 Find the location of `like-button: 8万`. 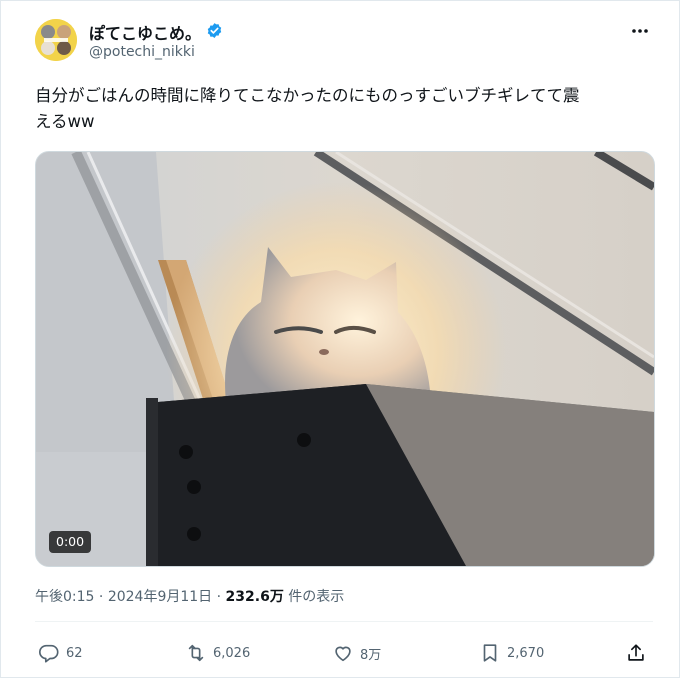

like-button: 8万 is located at coordinates (356, 653).